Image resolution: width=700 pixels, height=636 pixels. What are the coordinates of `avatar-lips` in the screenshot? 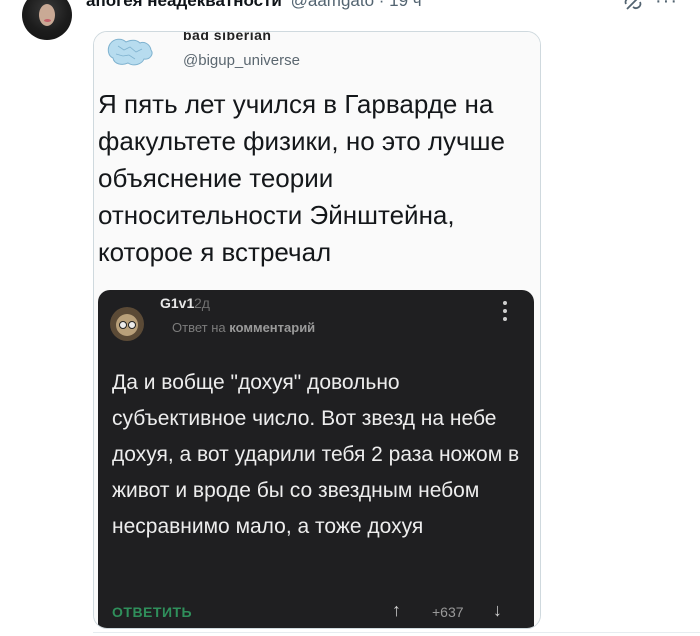 It's located at (47, 20).